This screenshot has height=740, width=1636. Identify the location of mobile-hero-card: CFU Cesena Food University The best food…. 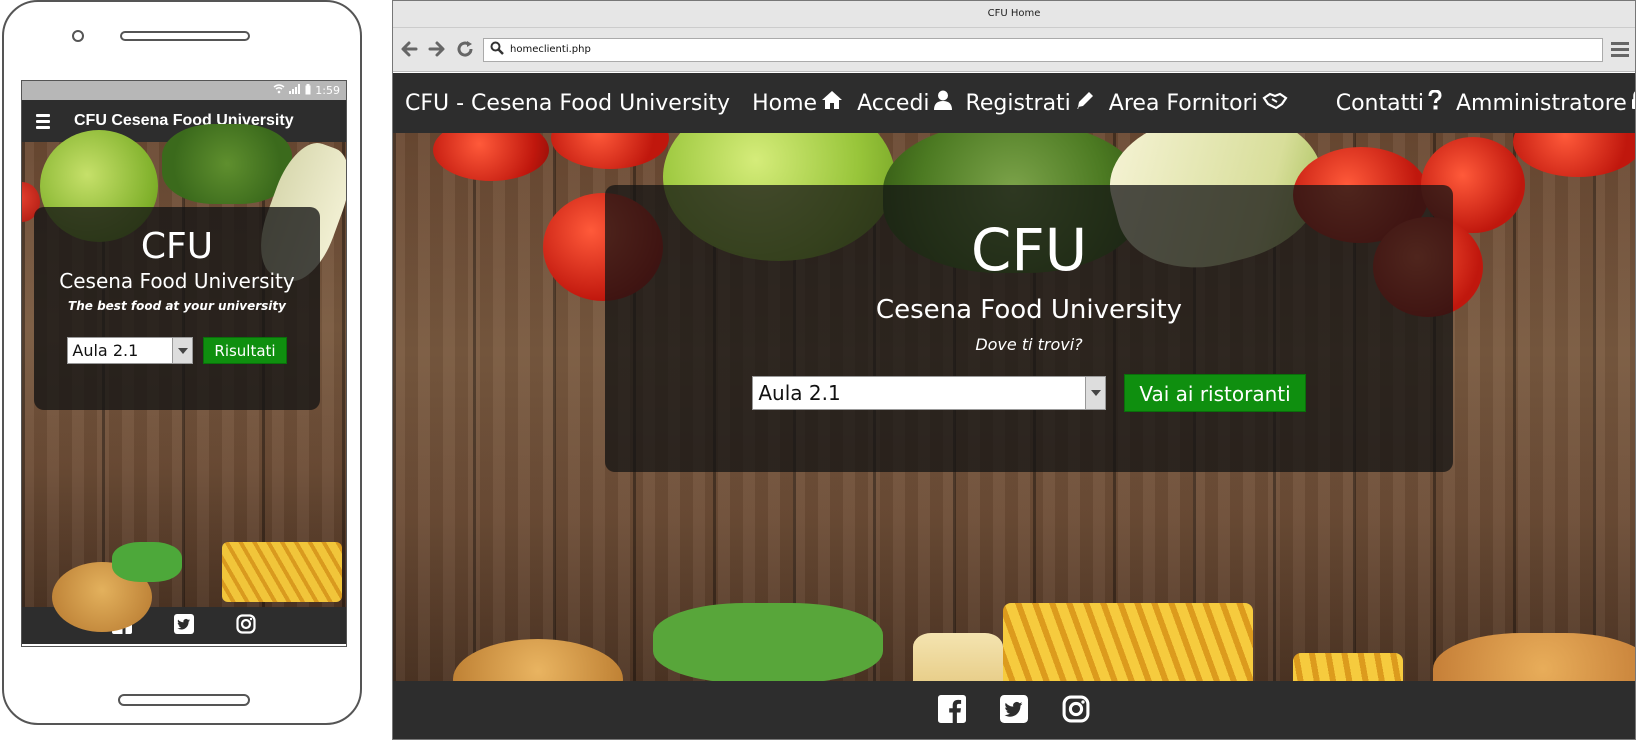
(177, 308).